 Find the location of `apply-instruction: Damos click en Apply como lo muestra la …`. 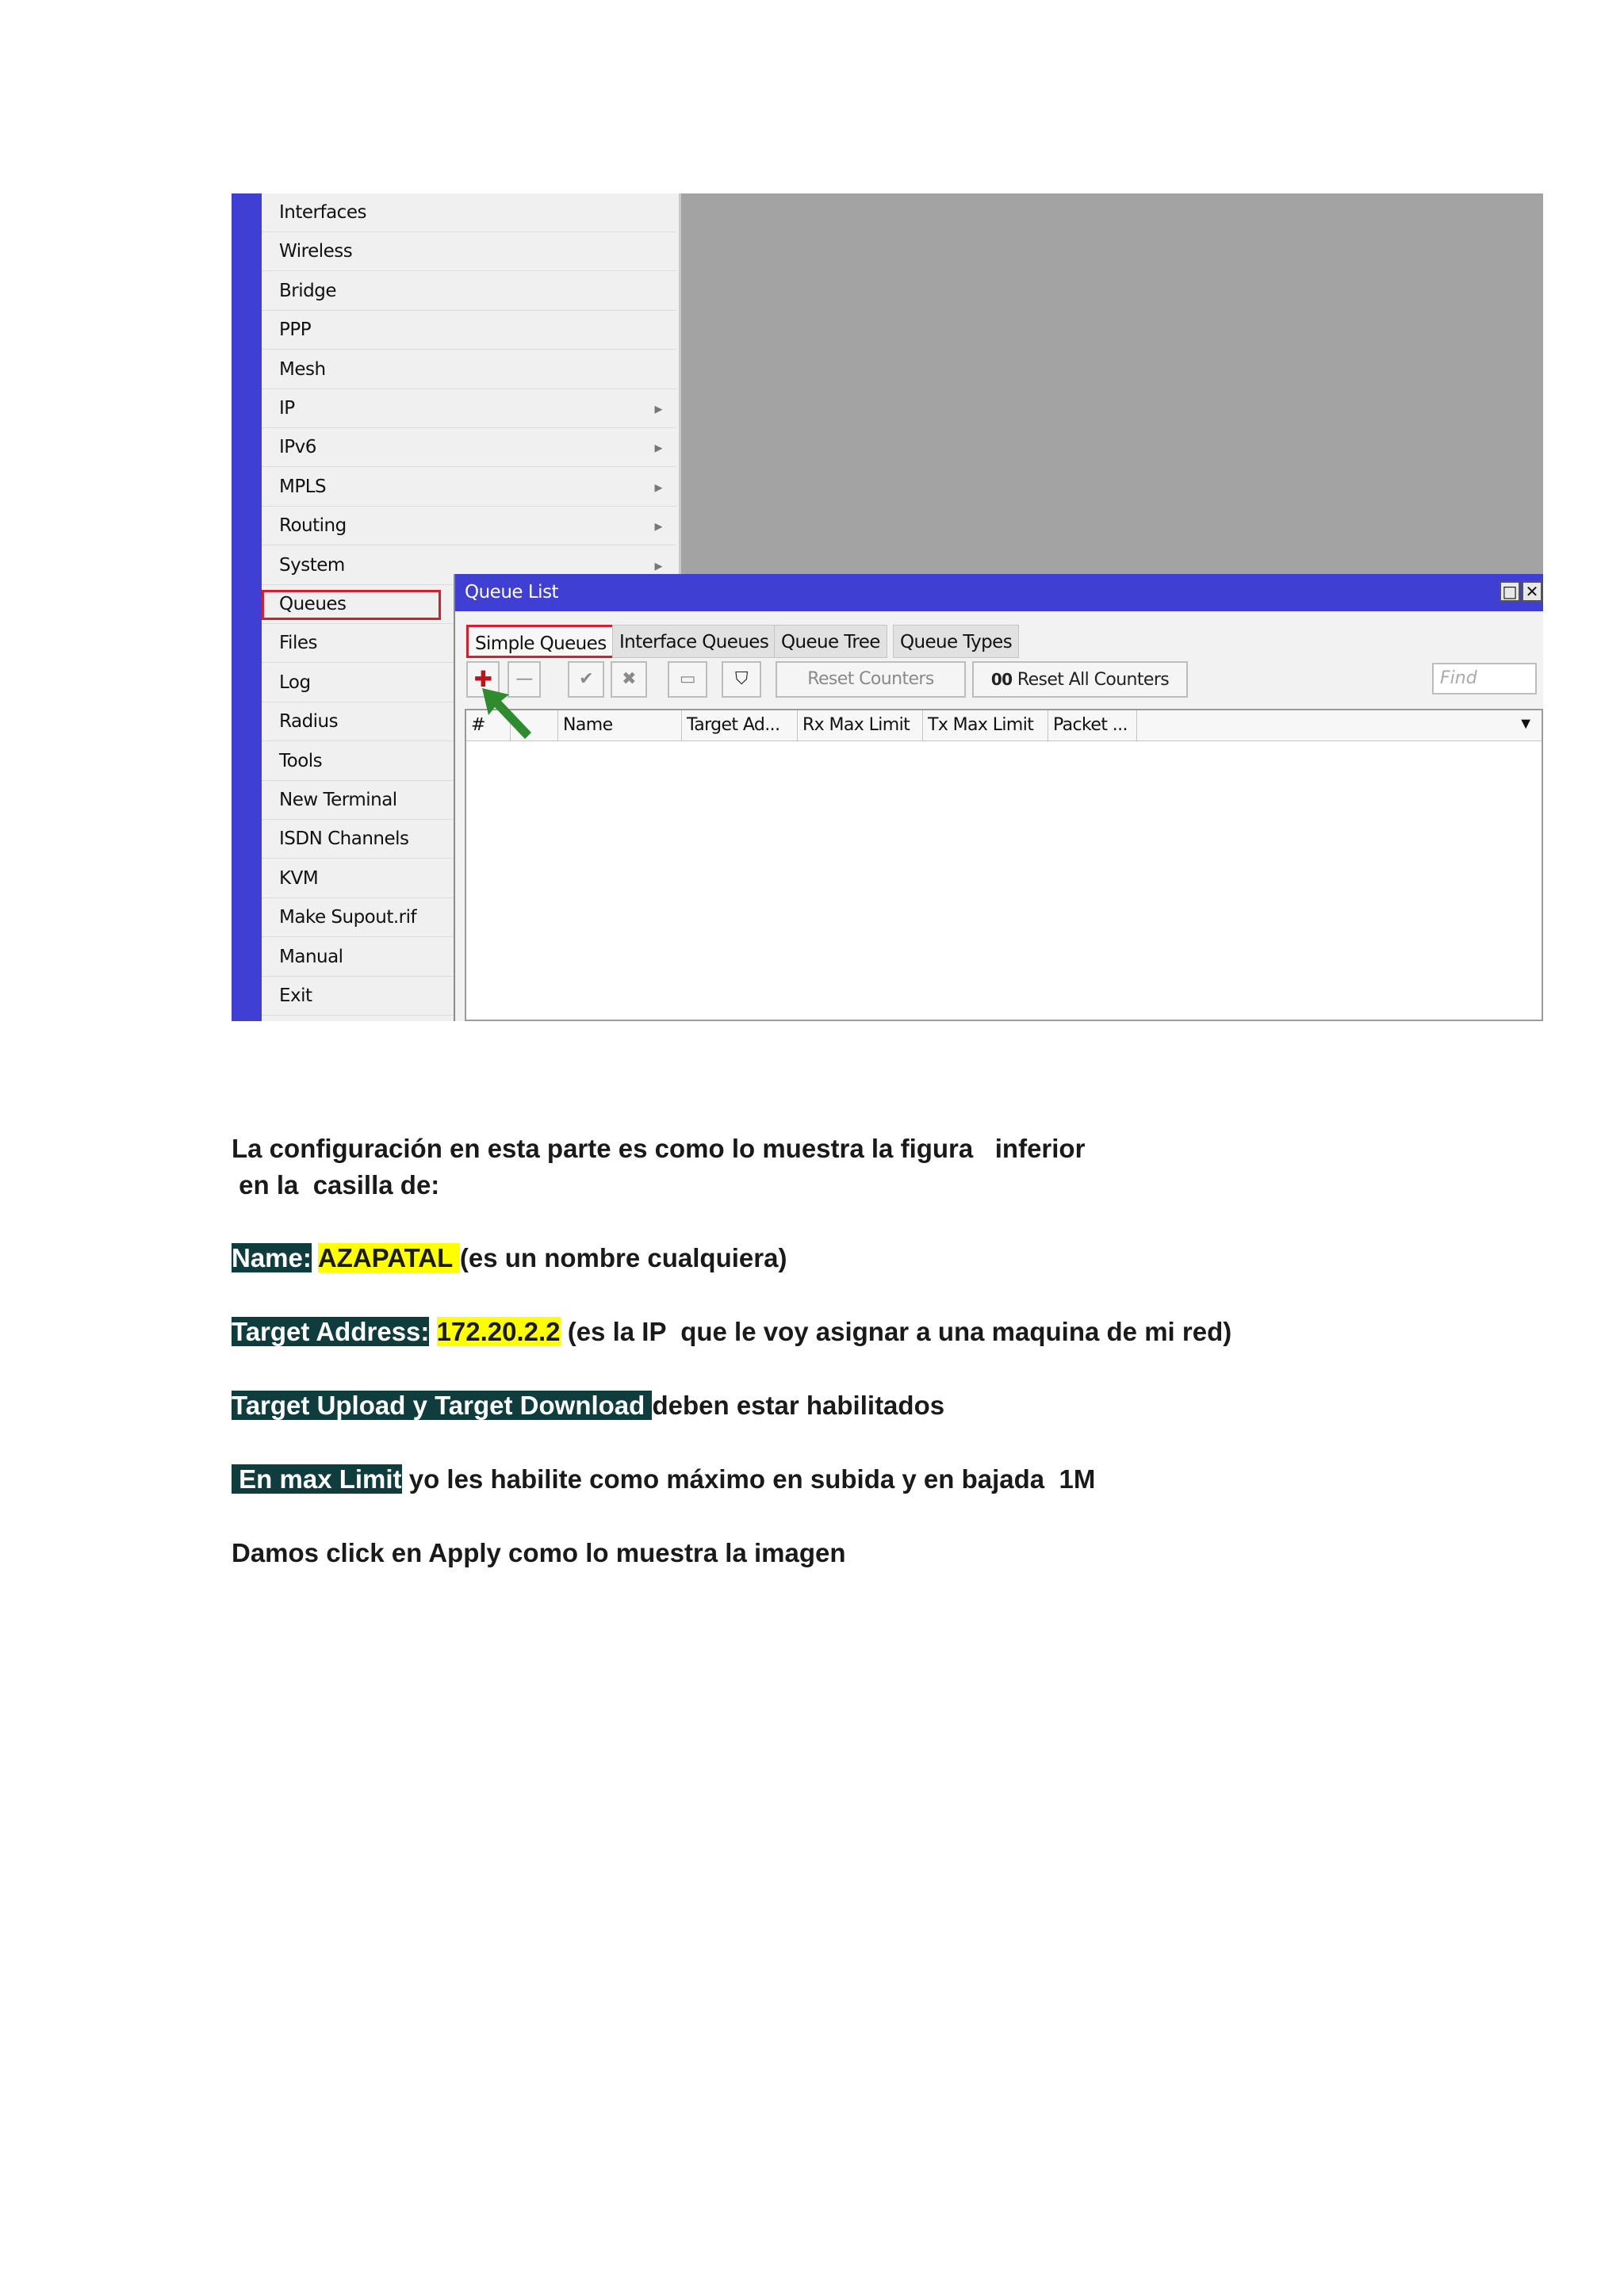

apply-instruction: Damos click en Apply como lo muestra la … is located at coordinates (539, 1553).